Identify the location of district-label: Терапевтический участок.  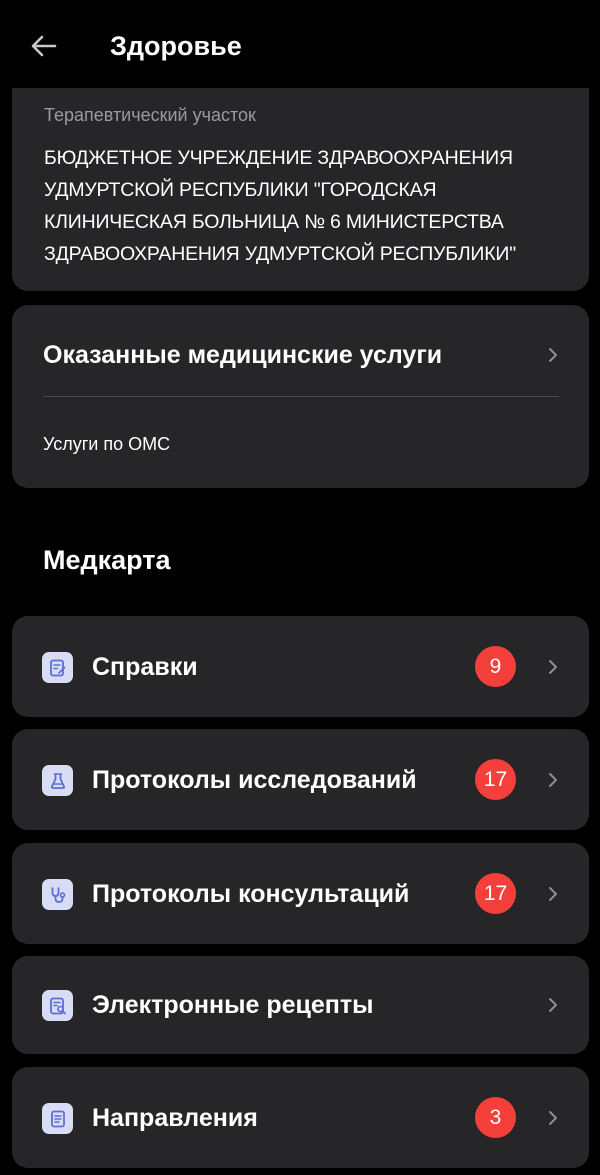
(150, 115).